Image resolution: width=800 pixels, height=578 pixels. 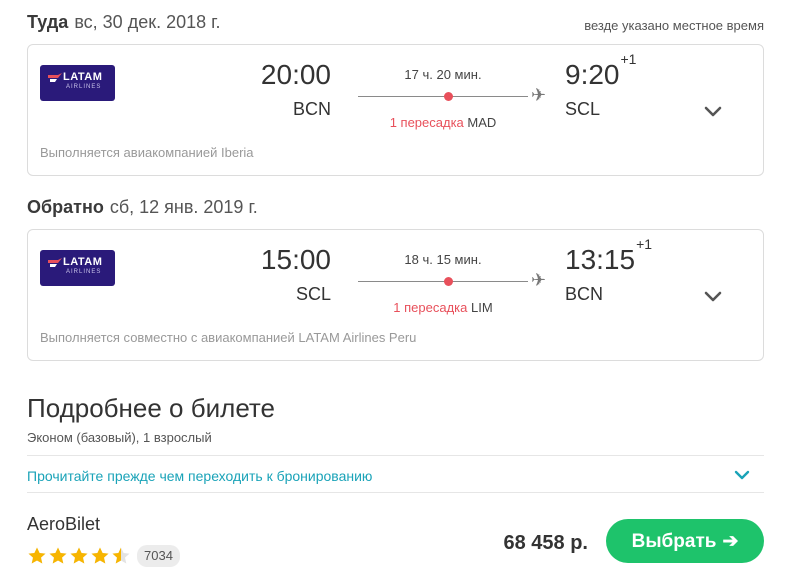 I want to click on ticket-price: 68 458 р., so click(x=545, y=543).